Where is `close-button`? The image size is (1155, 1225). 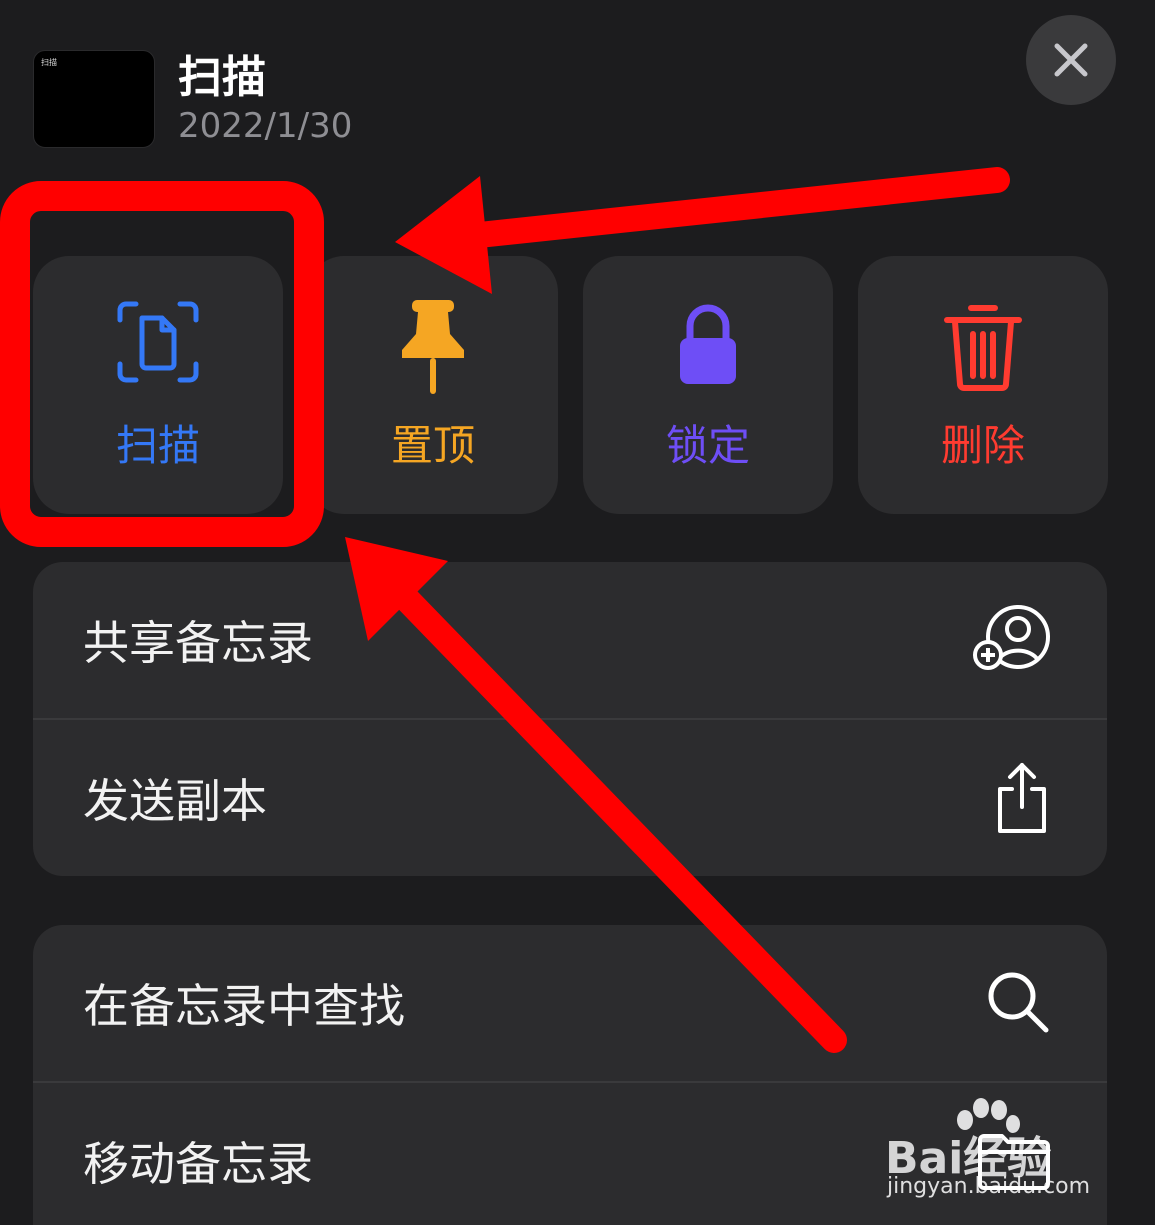
close-button is located at coordinates (1071, 60).